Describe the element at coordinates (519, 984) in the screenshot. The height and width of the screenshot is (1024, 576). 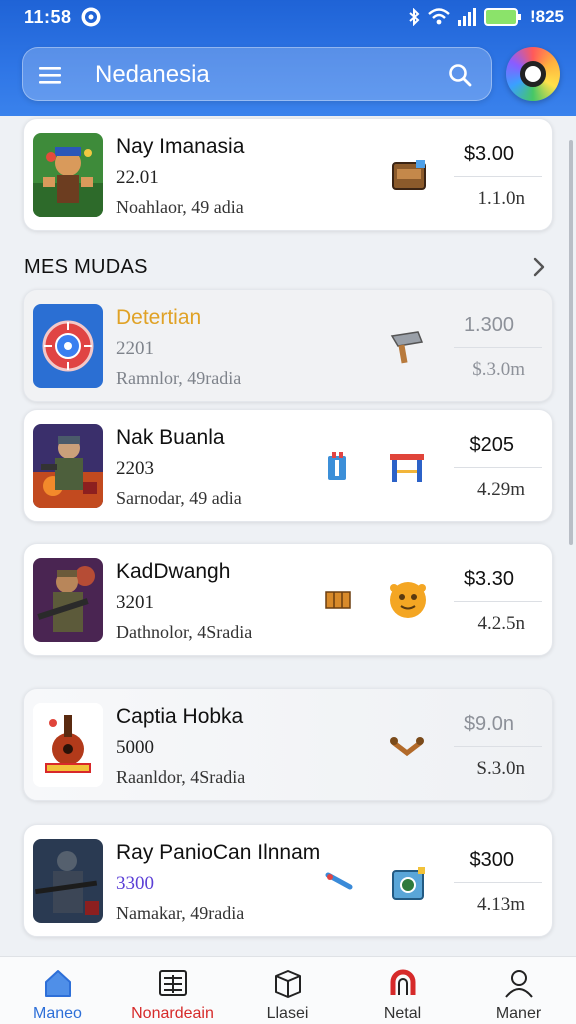
I see `person-icon` at that location.